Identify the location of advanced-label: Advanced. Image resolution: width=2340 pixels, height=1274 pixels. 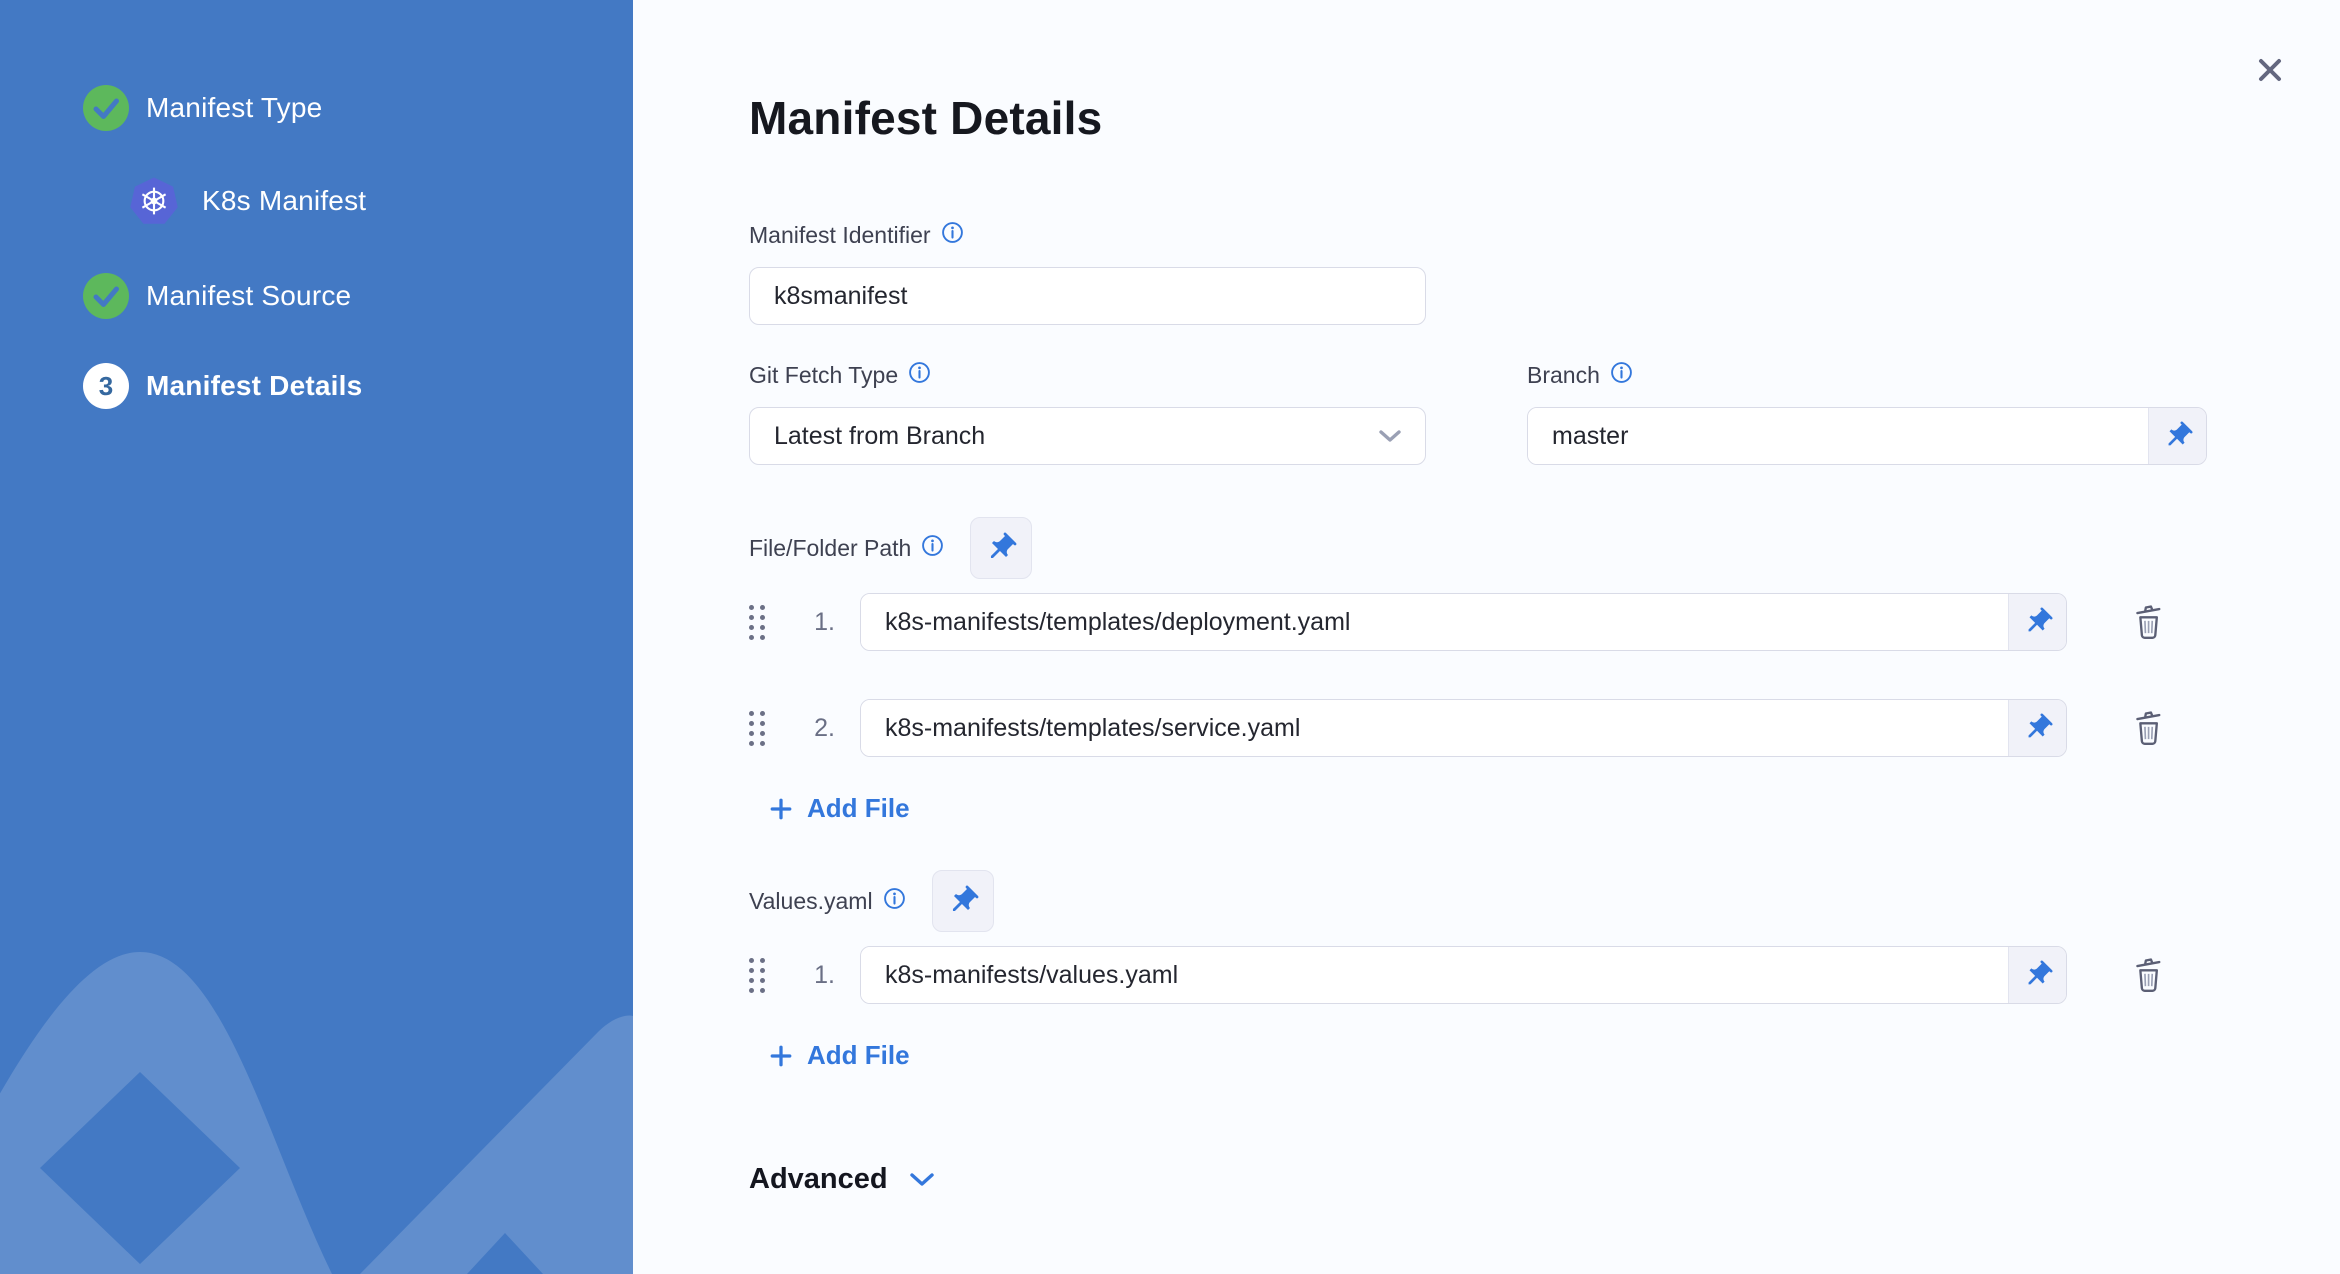
(818, 1179).